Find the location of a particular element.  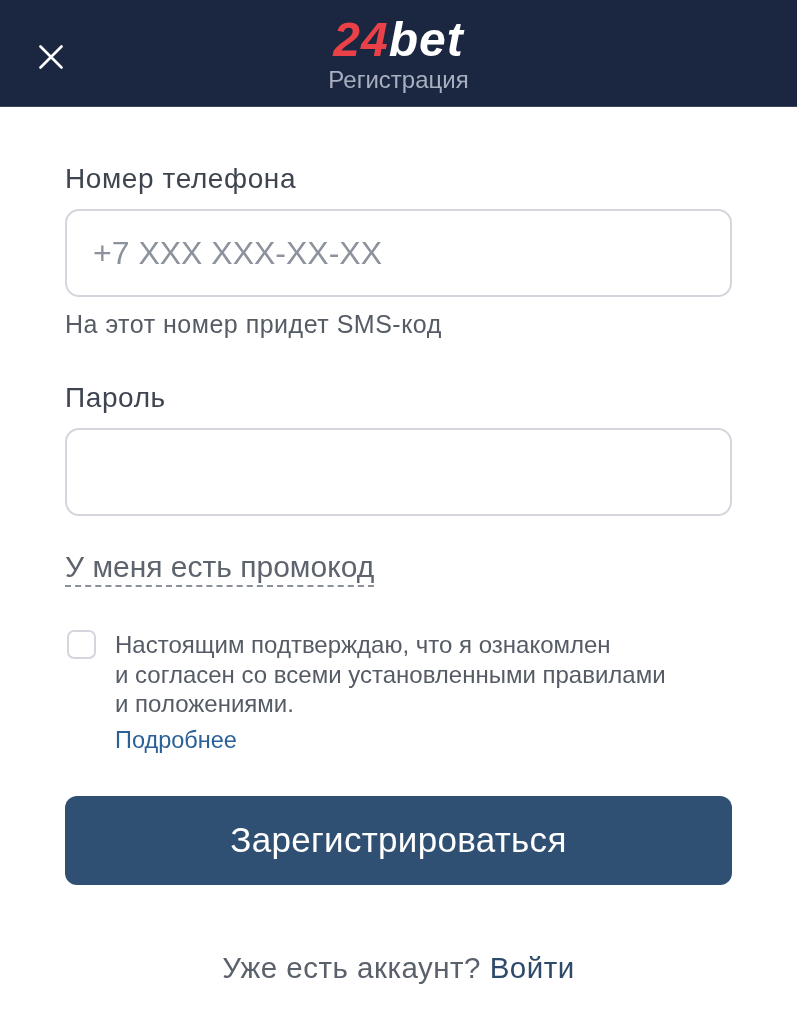

login-prompt: Уже есть аккаунт? Войти is located at coordinates (398, 967).